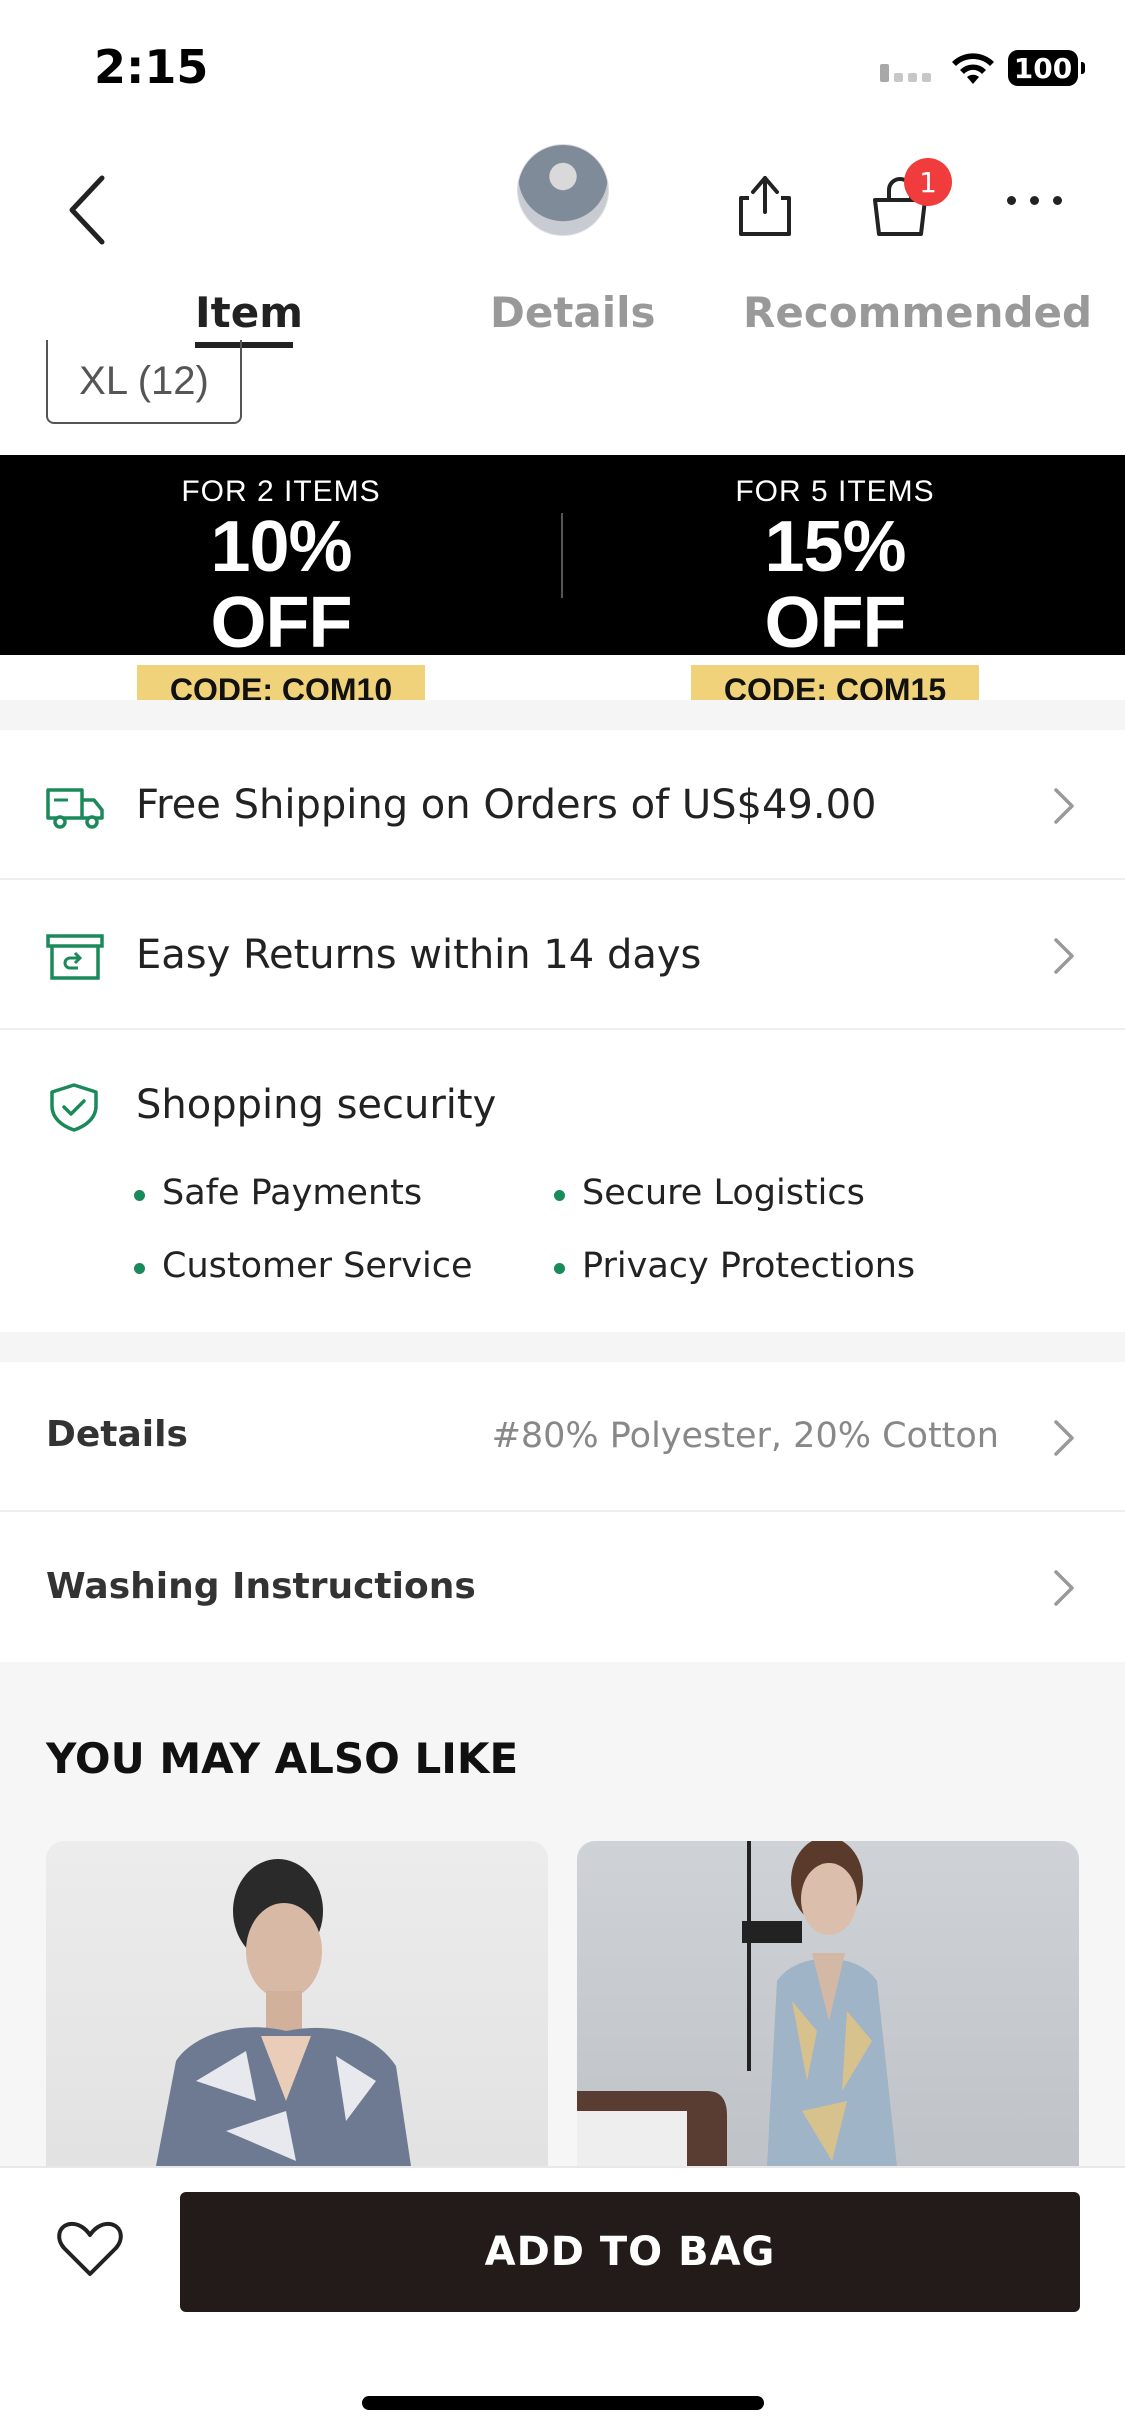 The width and height of the screenshot is (1125, 2436). Describe the element at coordinates (278, 1193) in the screenshot. I see `list-item: Safe Payments` at that location.